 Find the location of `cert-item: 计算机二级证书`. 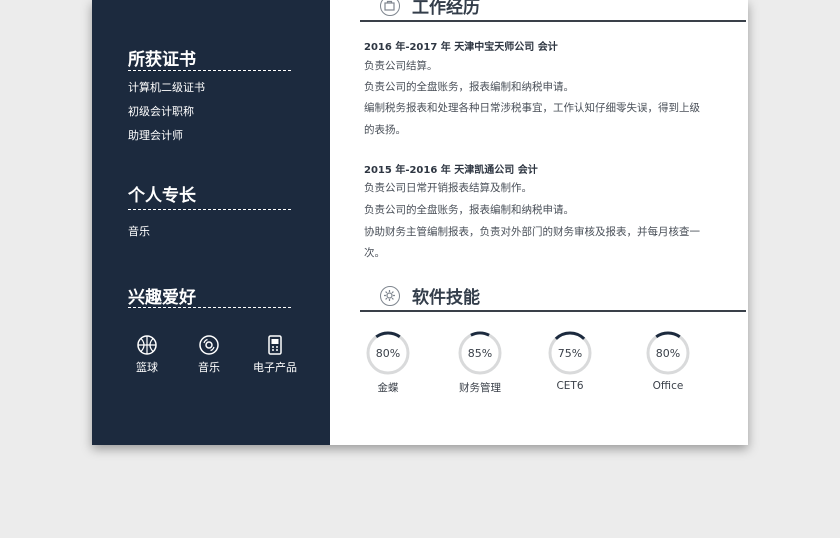

cert-item: 计算机二级证书 is located at coordinates (166, 87).